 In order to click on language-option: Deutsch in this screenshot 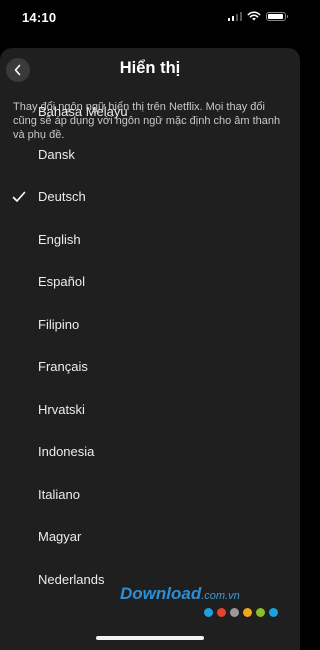, I will do `click(150, 200)`.